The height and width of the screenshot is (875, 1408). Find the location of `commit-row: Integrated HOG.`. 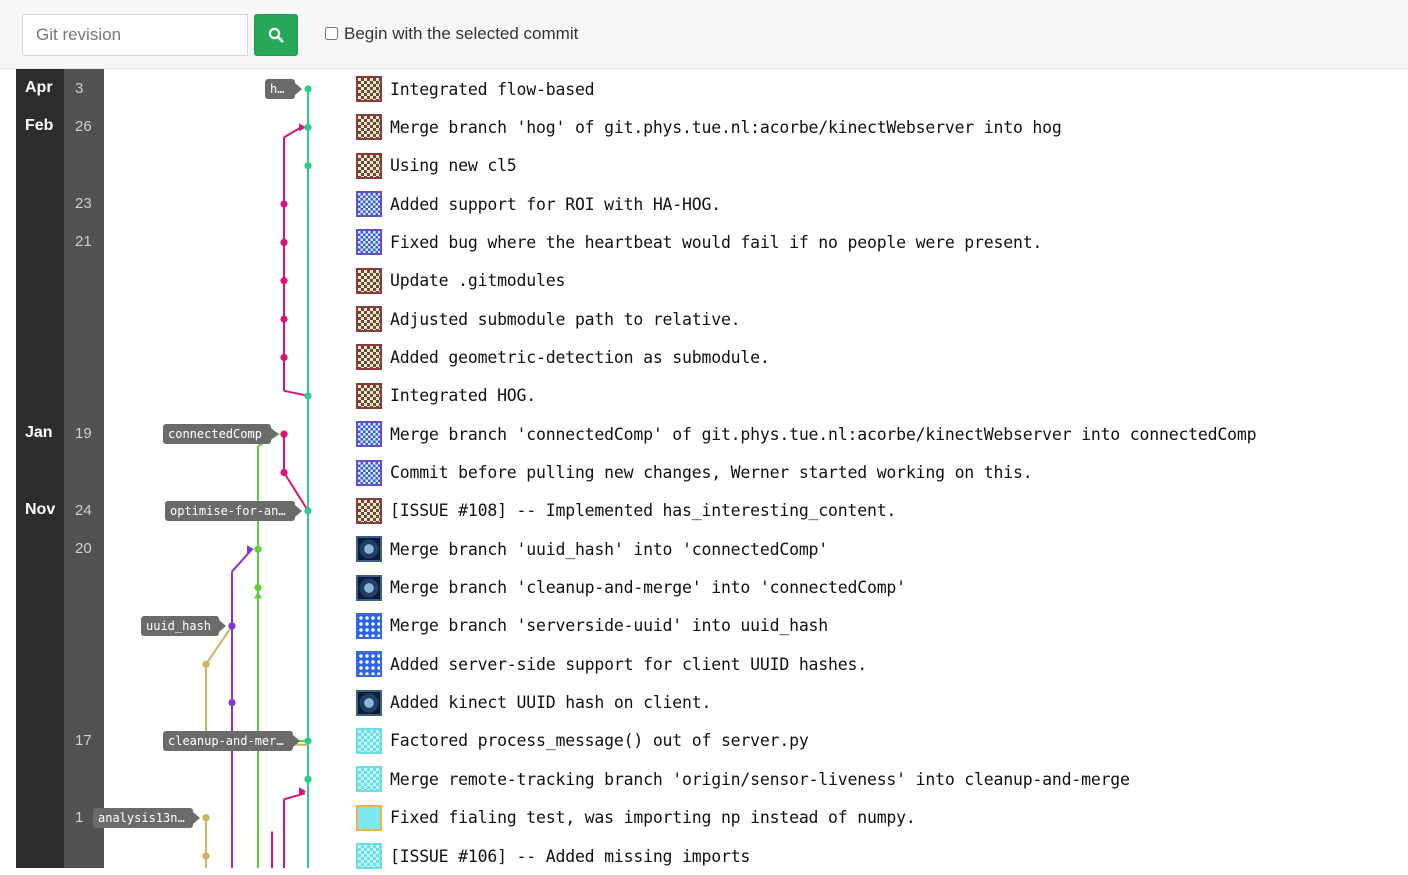

commit-row: Integrated HOG. is located at coordinates (881, 396).